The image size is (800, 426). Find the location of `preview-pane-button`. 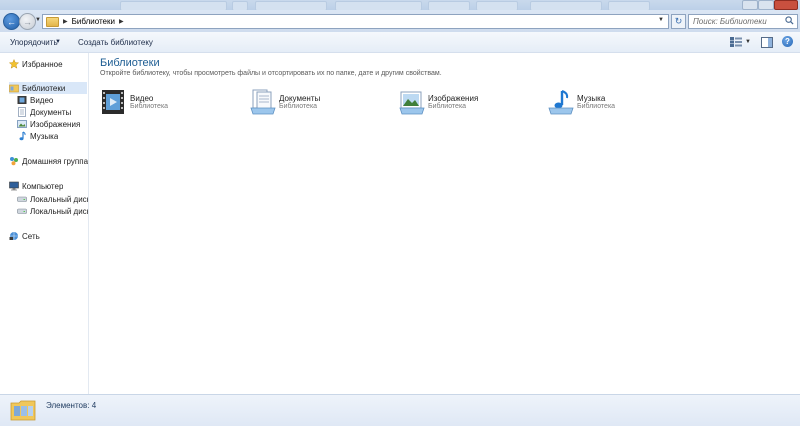

preview-pane-button is located at coordinates (767, 42).